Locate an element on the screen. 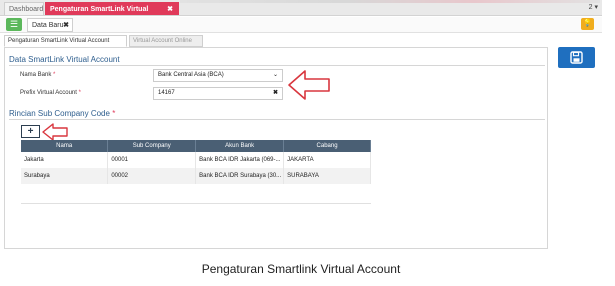  tab-data-baru: Data Baru ✖ is located at coordinates (50, 25).